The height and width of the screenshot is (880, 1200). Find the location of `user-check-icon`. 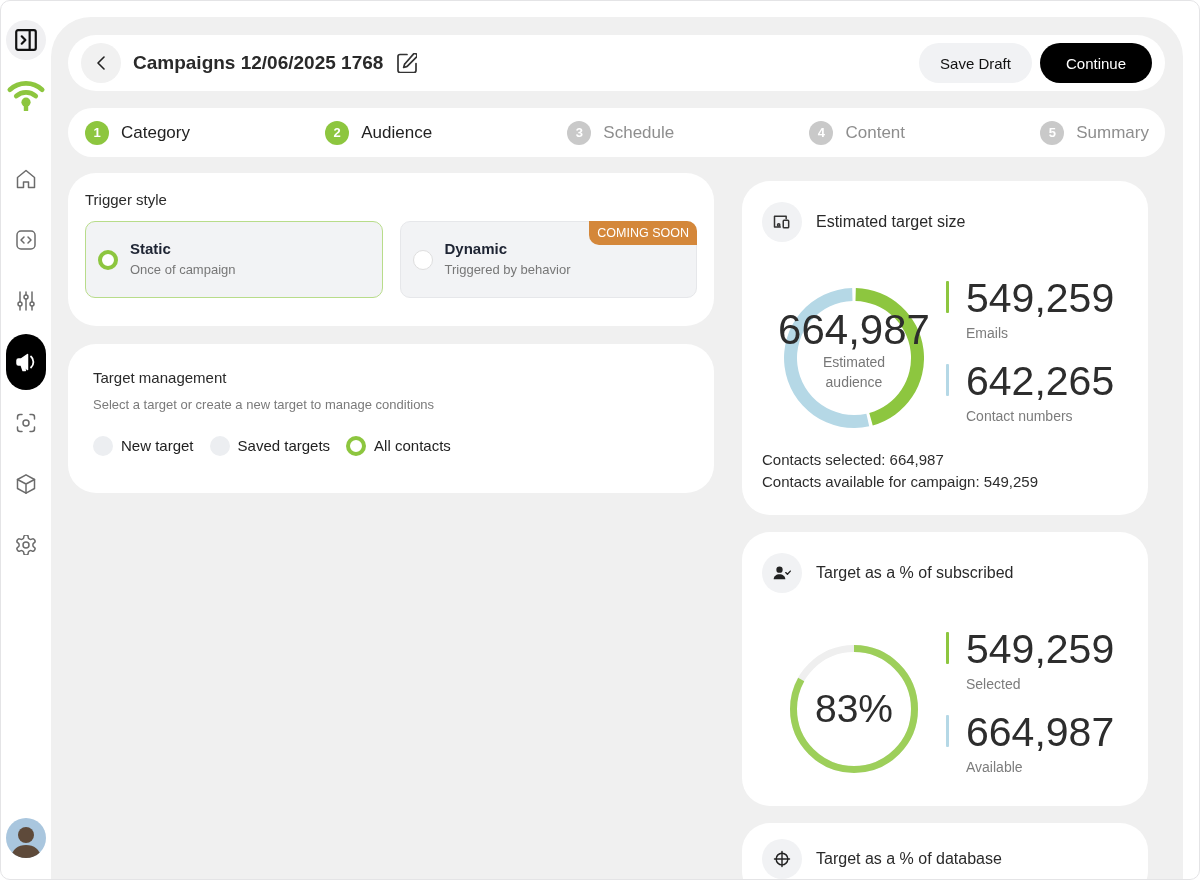

user-check-icon is located at coordinates (782, 573).